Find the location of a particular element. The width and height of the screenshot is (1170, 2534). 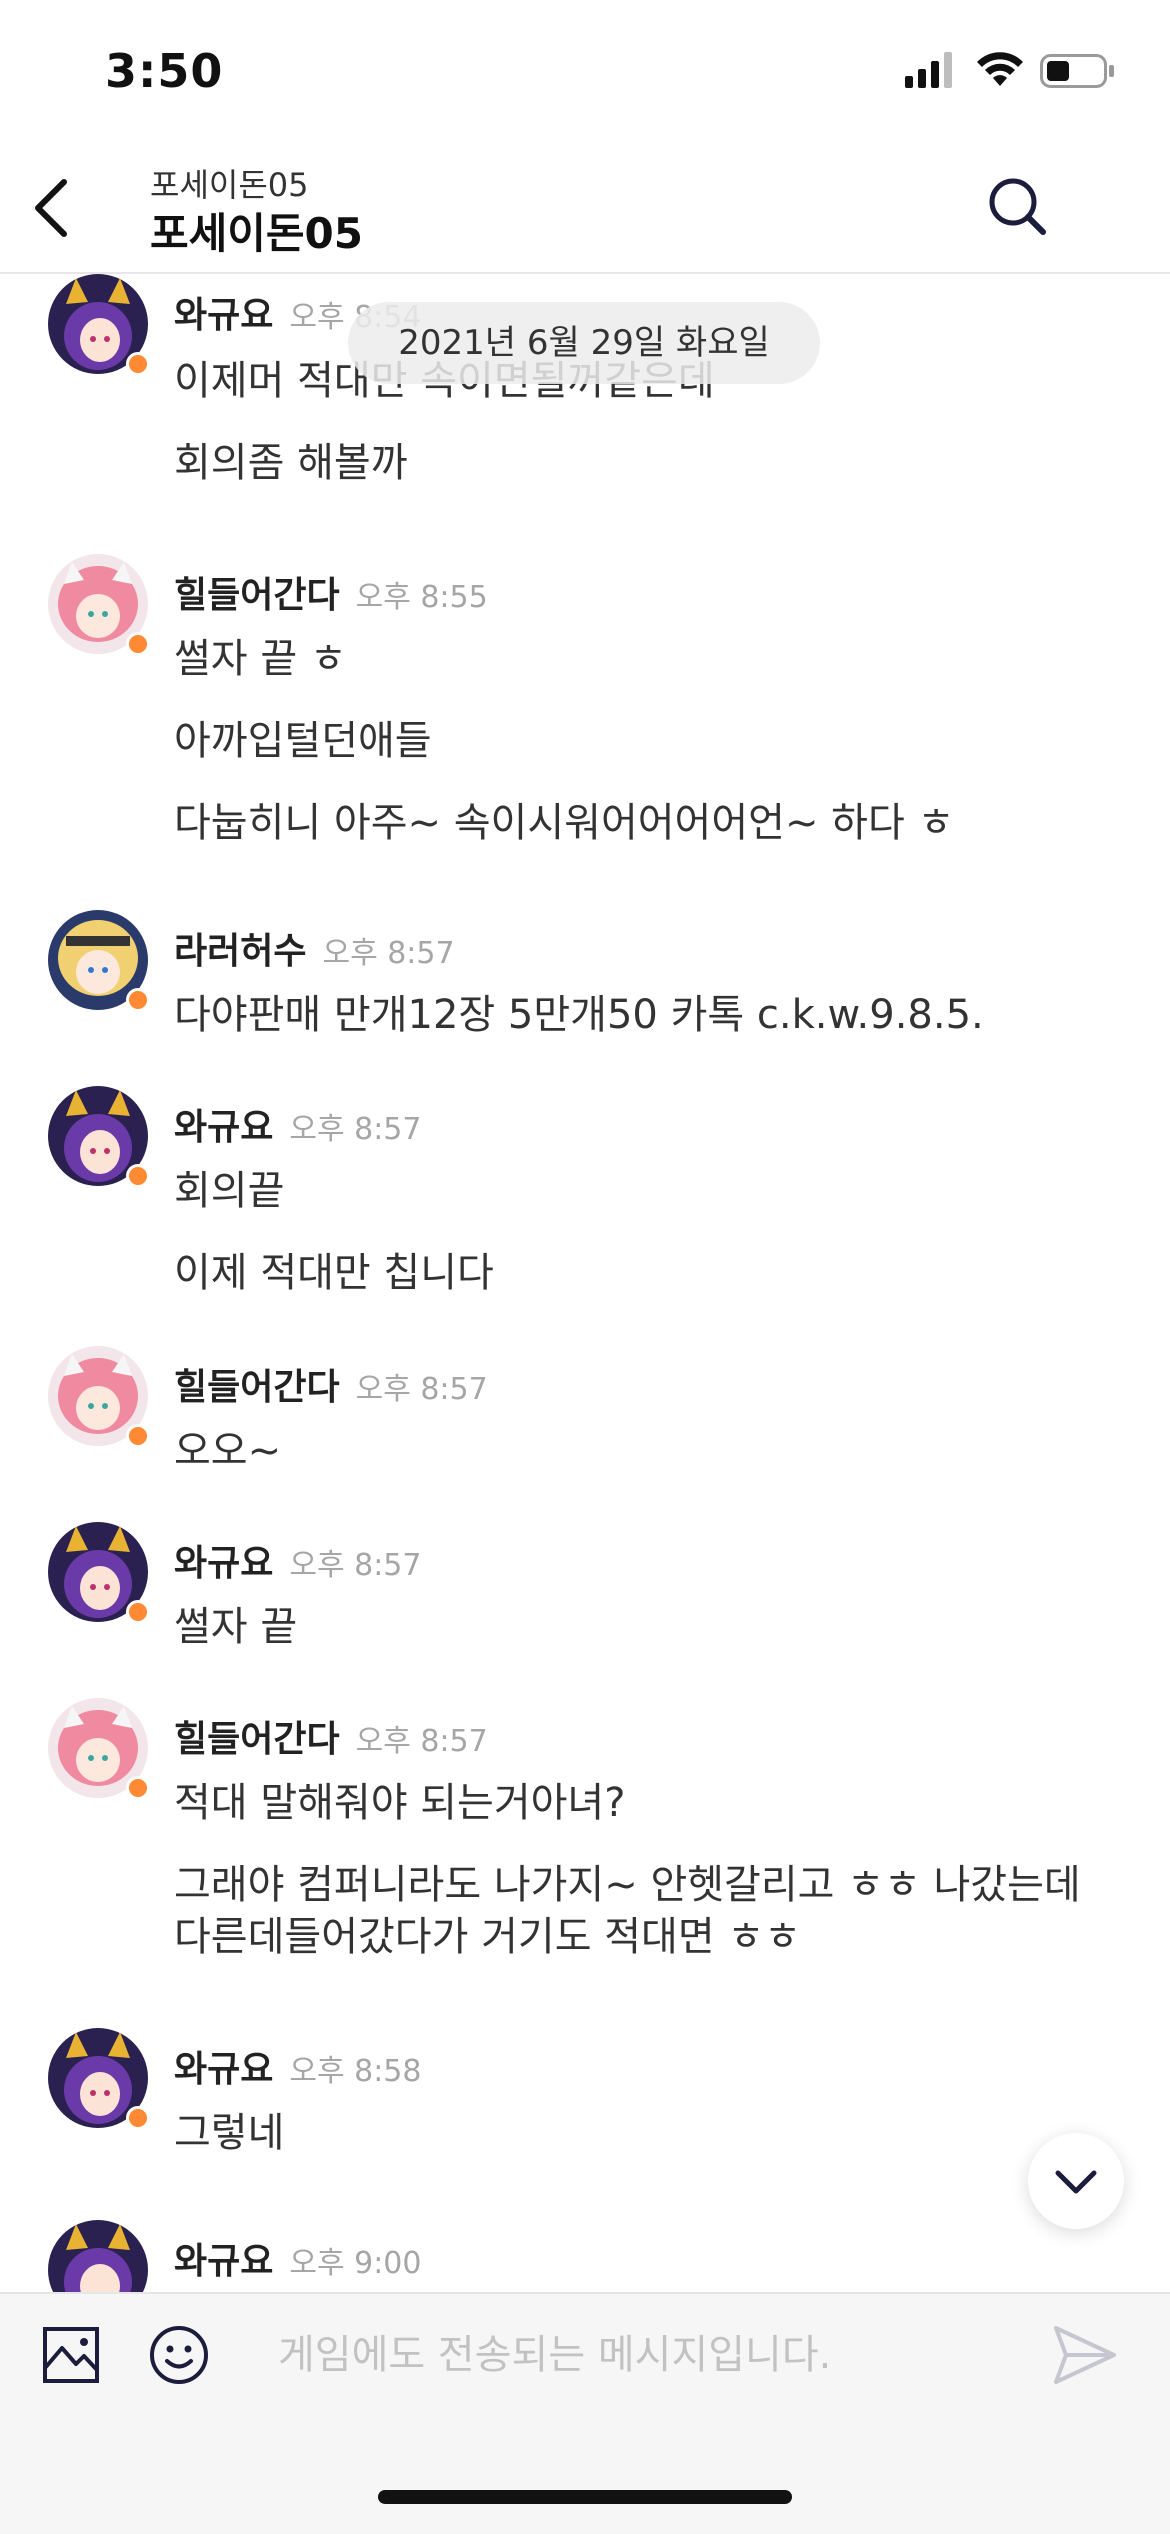

message-text: 아까입털던애들 is located at coordinates (303, 741).